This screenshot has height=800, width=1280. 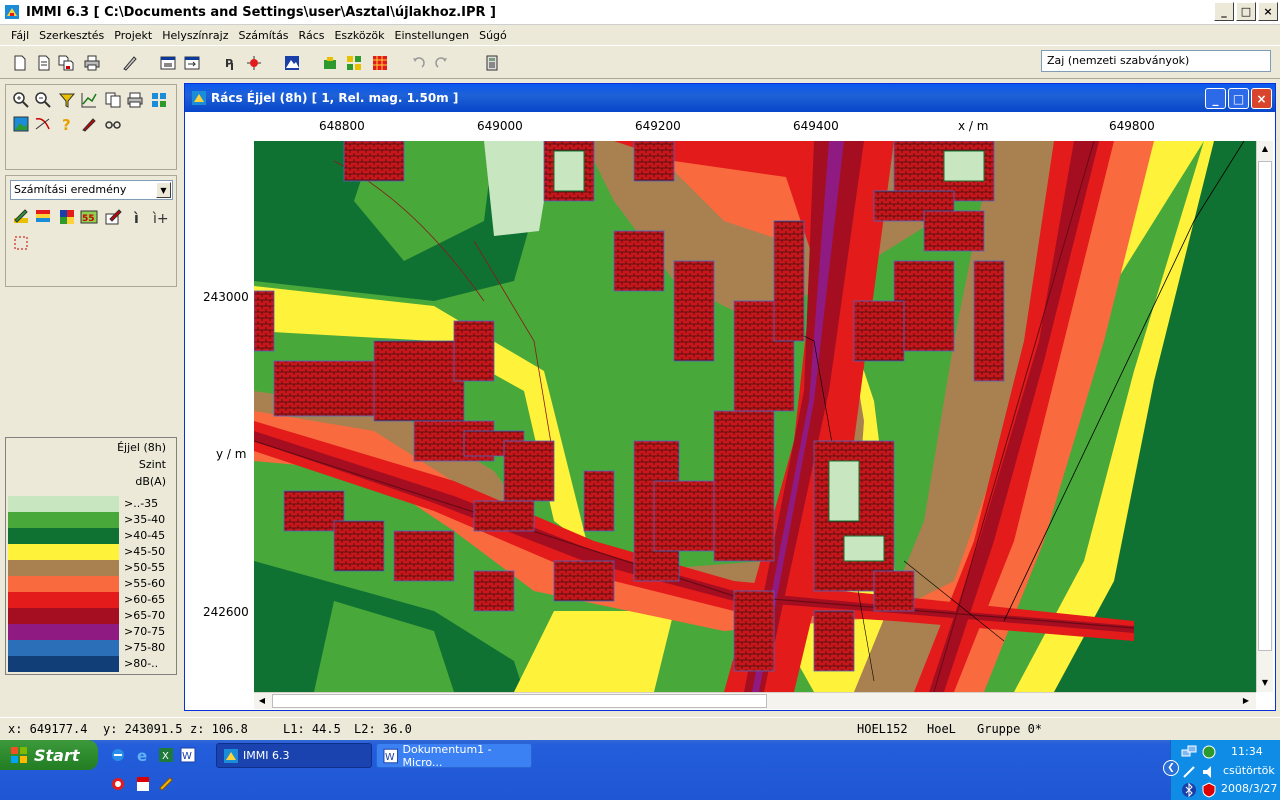 I want to click on add-info-icon: ì+, so click(x=159, y=217).